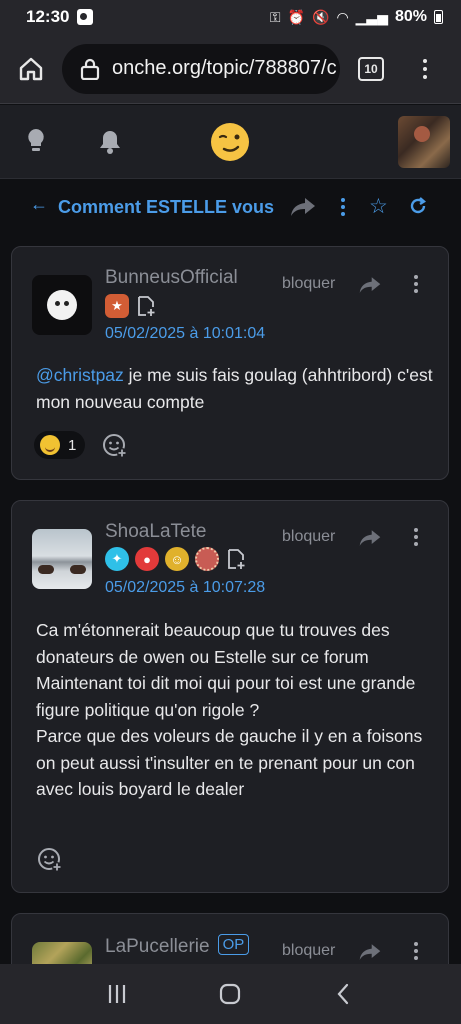 This screenshot has width=461, height=1024. Describe the element at coordinates (110, 142) in the screenshot. I see `bell-icon` at that location.